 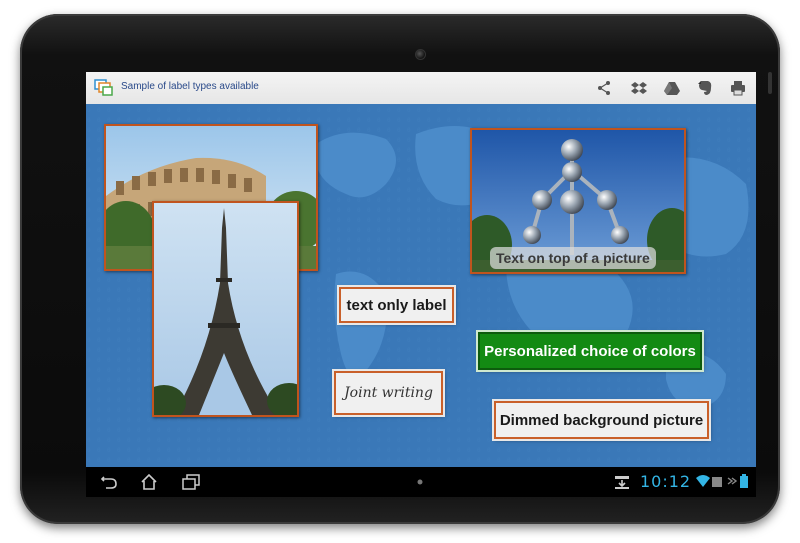 What do you see at coordinates (717, 482) in the screenshot?
I see `storage-icon` at bounding box center [717, 482].